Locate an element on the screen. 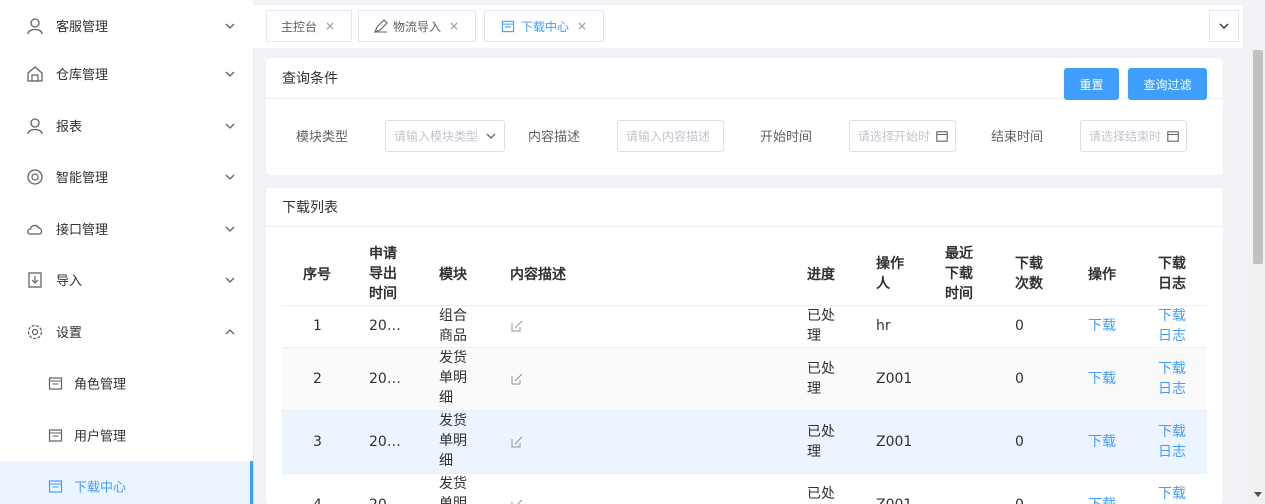 The width and height of the screenshot is (1265, 504). menu-import: 导入 is located at coordinates (126, 279).